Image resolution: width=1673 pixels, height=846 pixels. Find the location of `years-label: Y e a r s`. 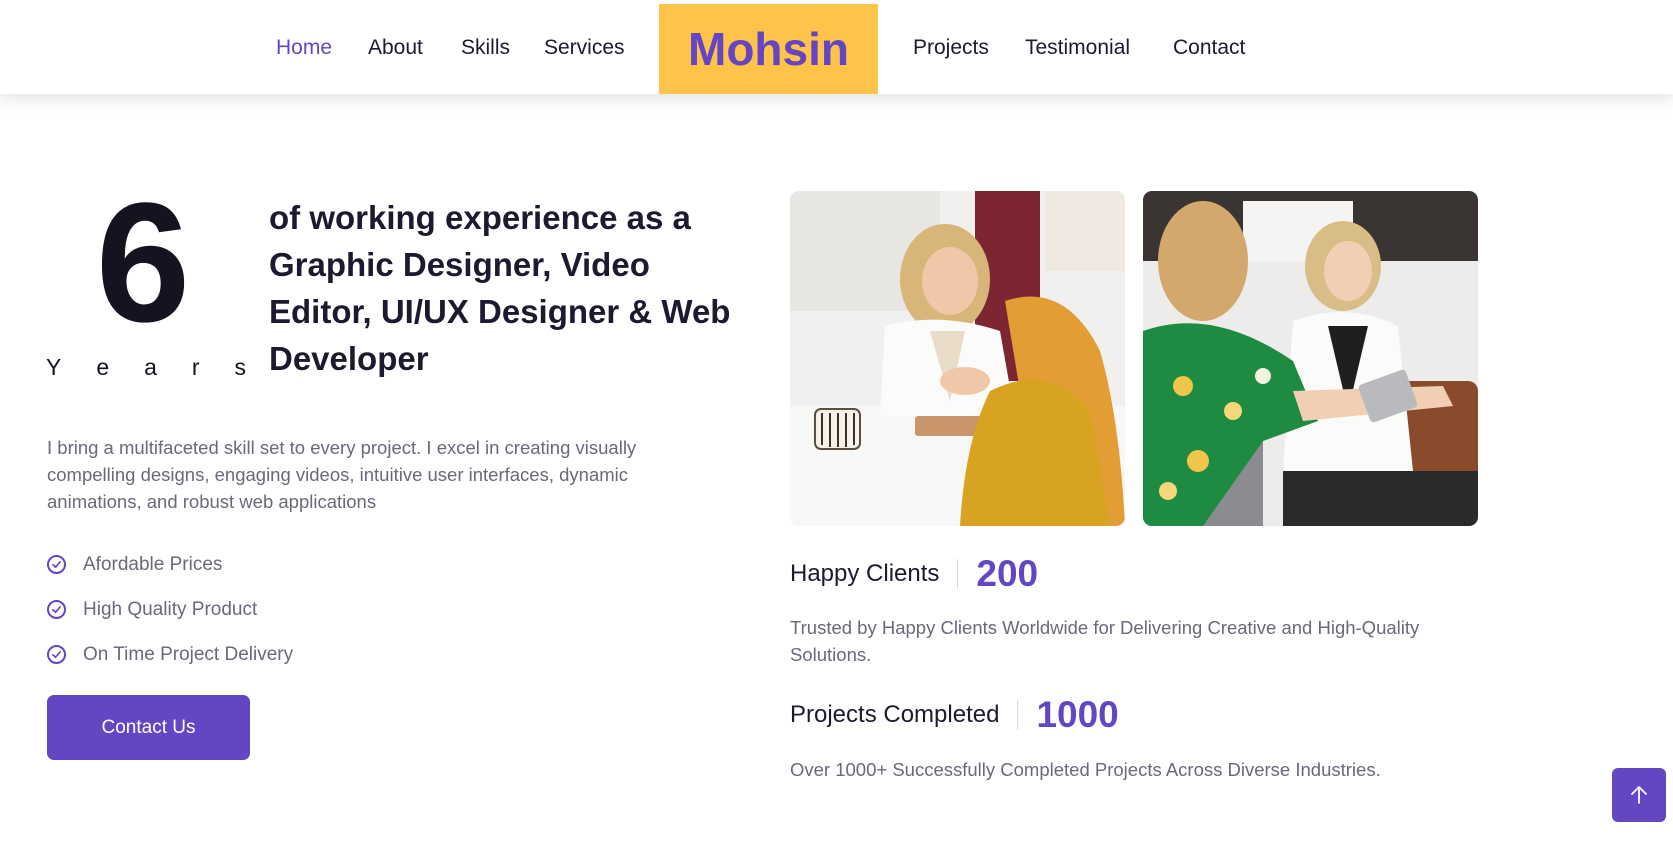

years-label: Y e a r s is located at coordinates (146, 367).